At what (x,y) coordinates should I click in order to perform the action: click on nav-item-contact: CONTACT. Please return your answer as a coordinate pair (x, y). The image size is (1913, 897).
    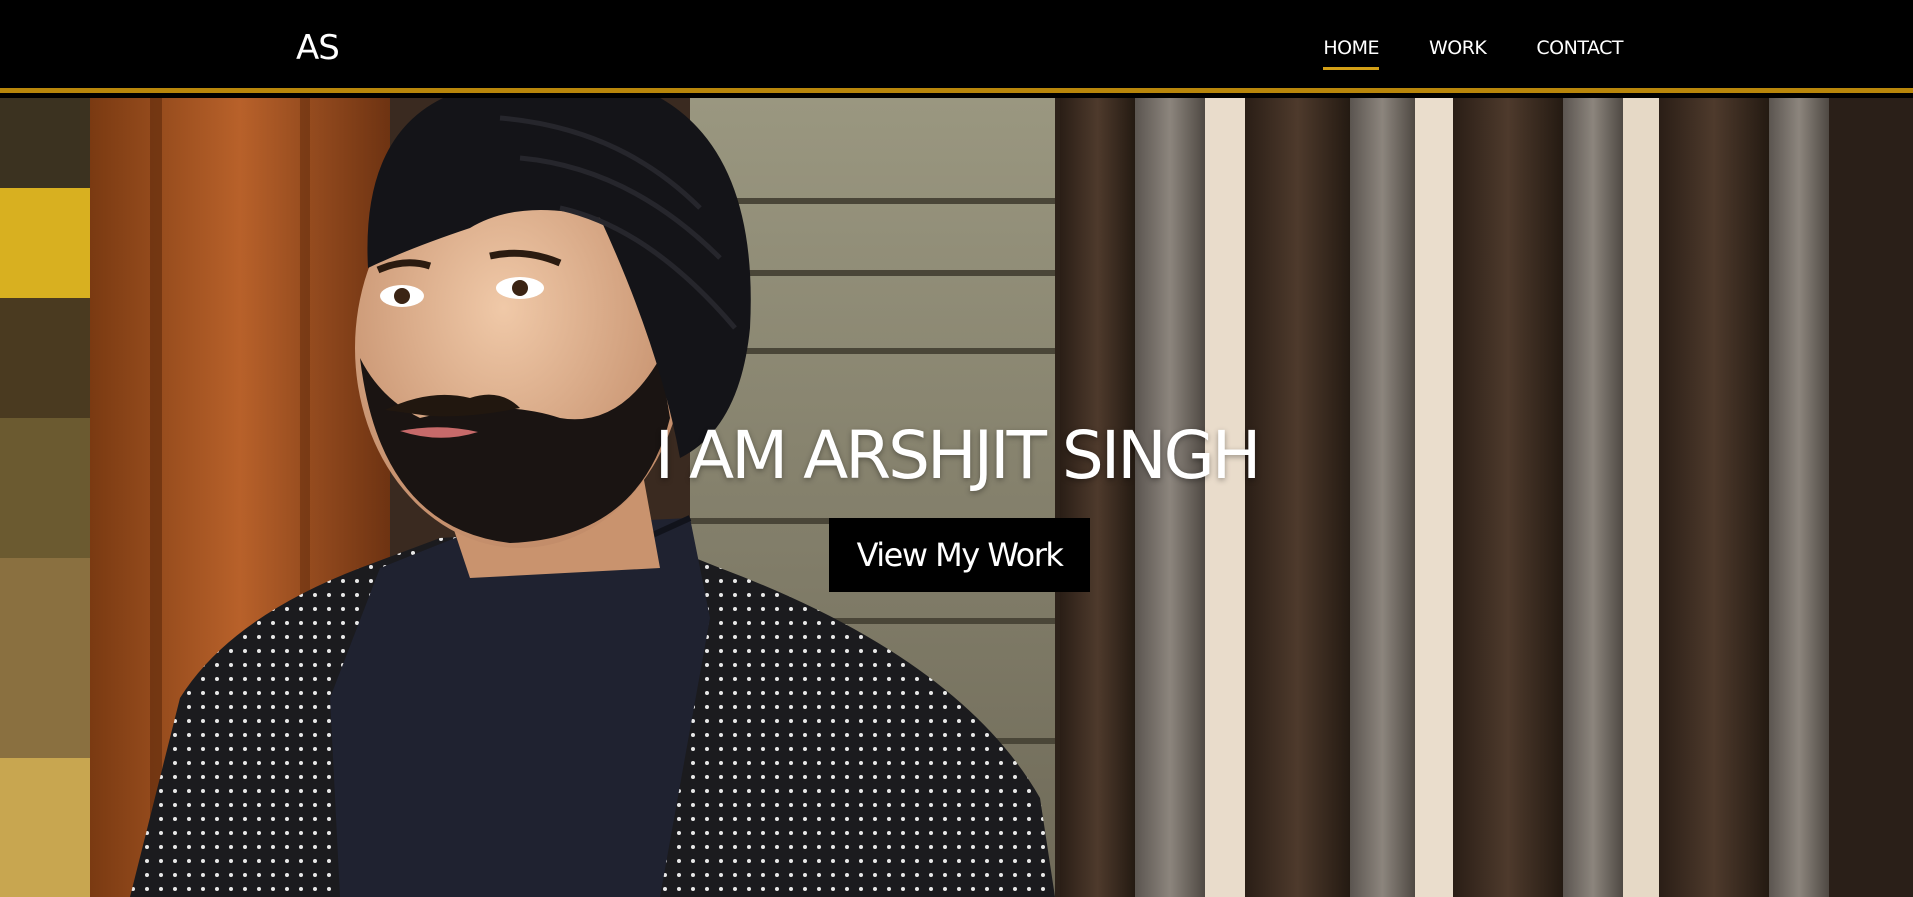
    Looking at the image, I should click on (1579, 53).